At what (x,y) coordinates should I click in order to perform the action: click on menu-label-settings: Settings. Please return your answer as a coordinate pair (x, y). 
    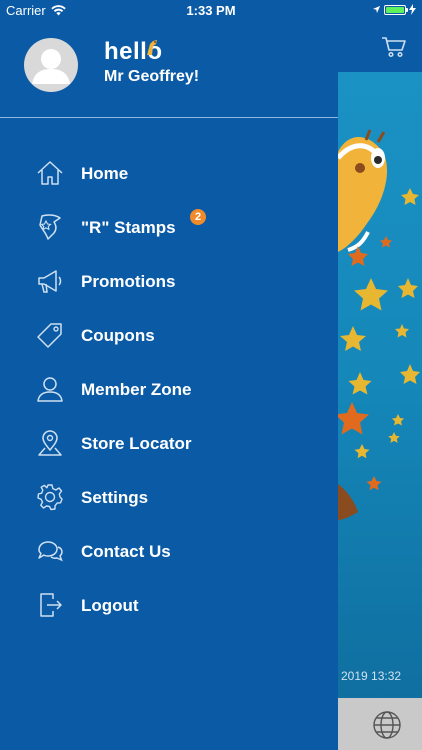
    Looking at the image, I should click on (115, 497).